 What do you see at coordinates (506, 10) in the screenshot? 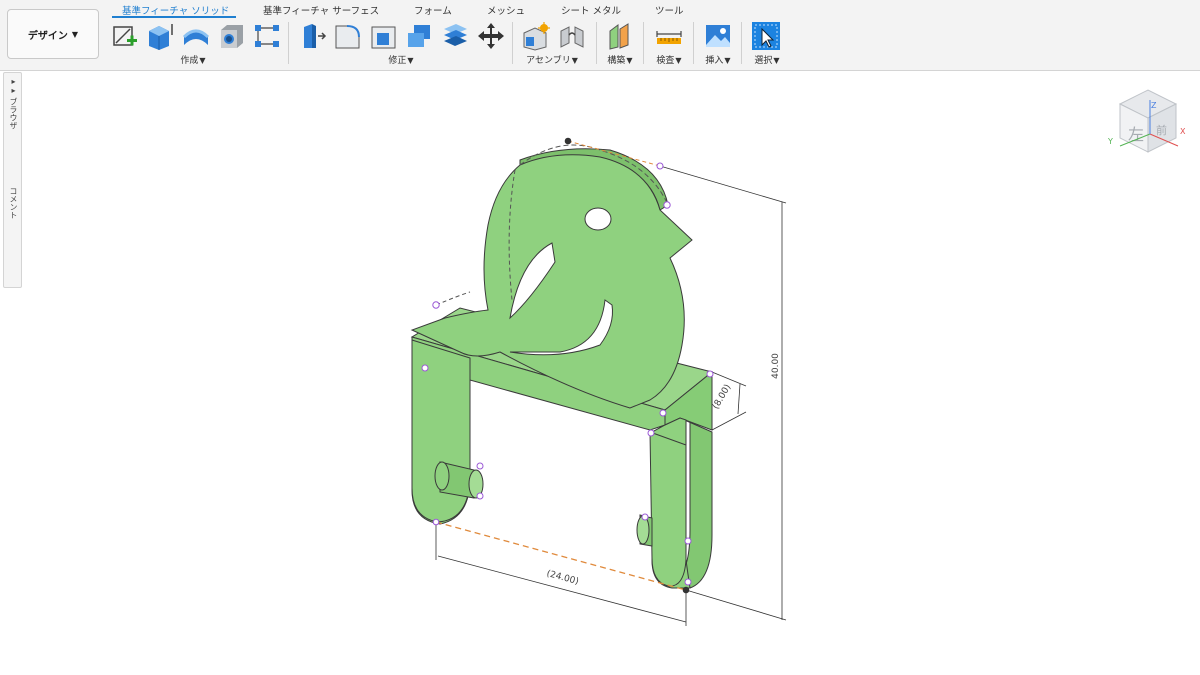
I see `tab-mesh: メッシュ` at bounding box center [506, 10].